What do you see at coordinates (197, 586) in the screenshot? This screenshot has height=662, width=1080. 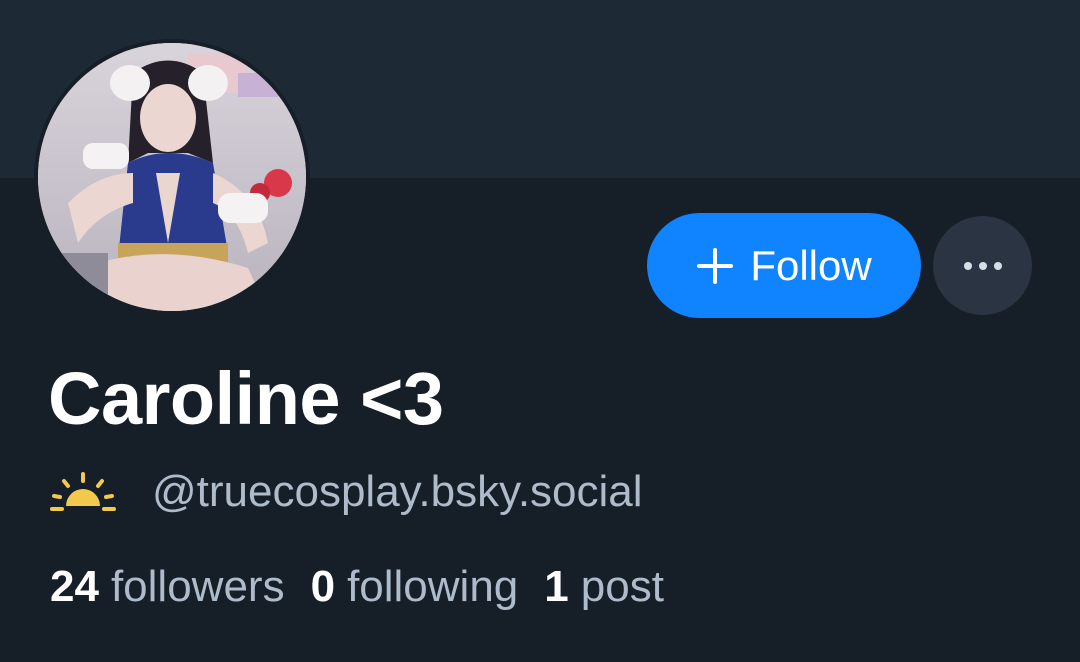 I see `followers-label: followers` at bounding box center [197, 586].